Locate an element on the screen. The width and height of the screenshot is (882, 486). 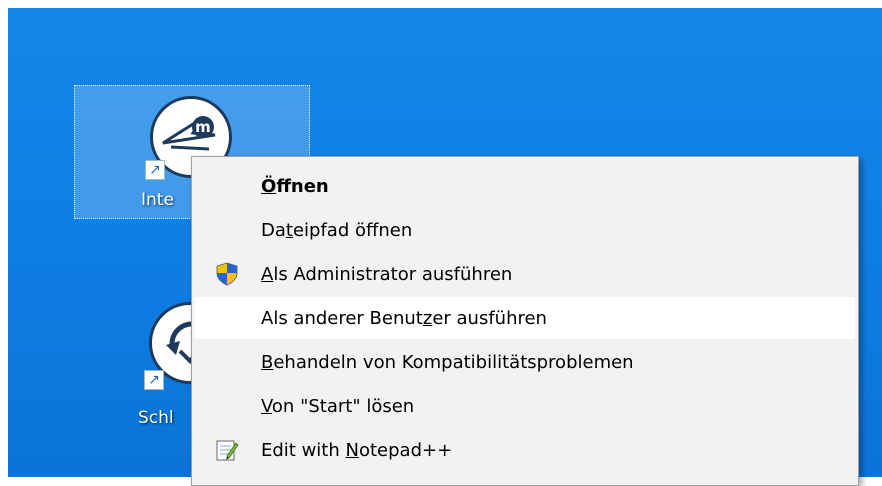
menu-item-label: Dateipfad öffnen is located at coordinates (337, 230).